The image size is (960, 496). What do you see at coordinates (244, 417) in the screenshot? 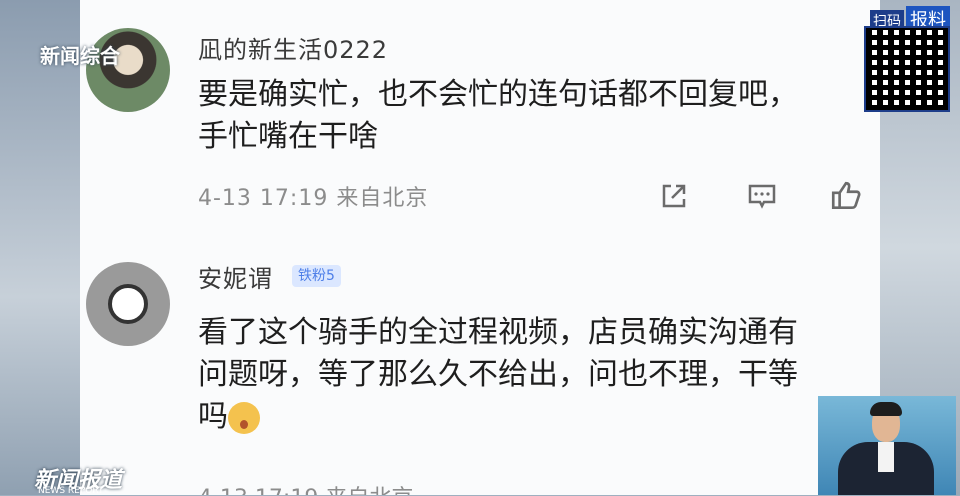
I see `surprised-emoji-icon` at bounding box center [244, 417].